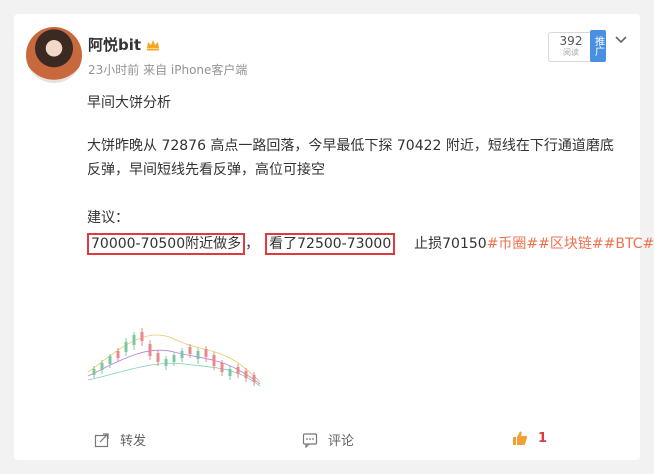 The height and width of the screenshot is (474, 654). I want to click on author-row: 阿悦bit, so click(124, 44).